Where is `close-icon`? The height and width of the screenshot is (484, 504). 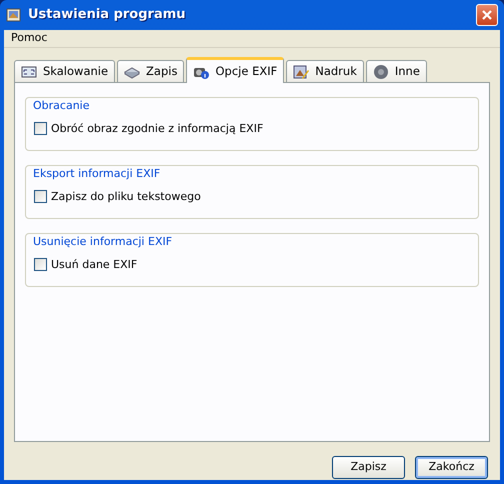
close-icon is located at coordinates (487, 15).